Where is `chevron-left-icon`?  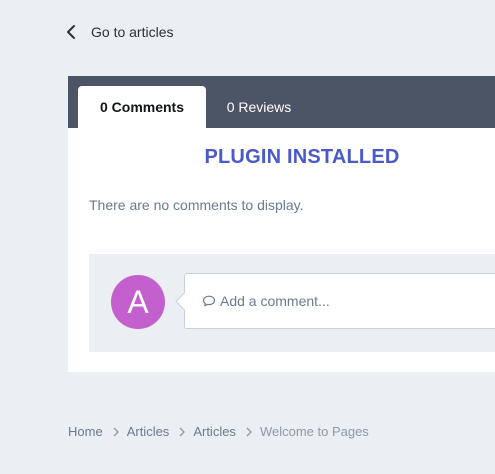 chevron-left-icon is located at coordinates (73, 32).